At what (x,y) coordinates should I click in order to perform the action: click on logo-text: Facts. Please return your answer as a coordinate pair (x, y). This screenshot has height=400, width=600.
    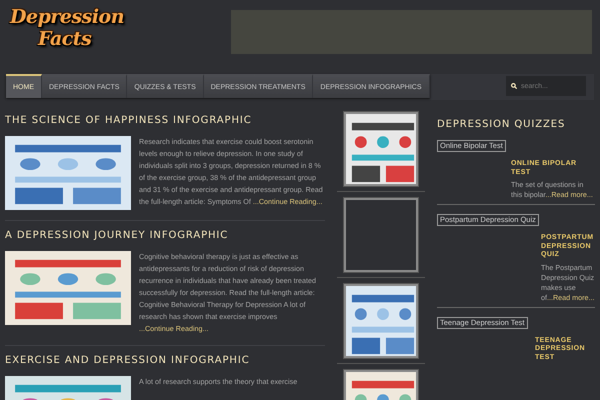
    Looking at the image, I should click on (64, 39).